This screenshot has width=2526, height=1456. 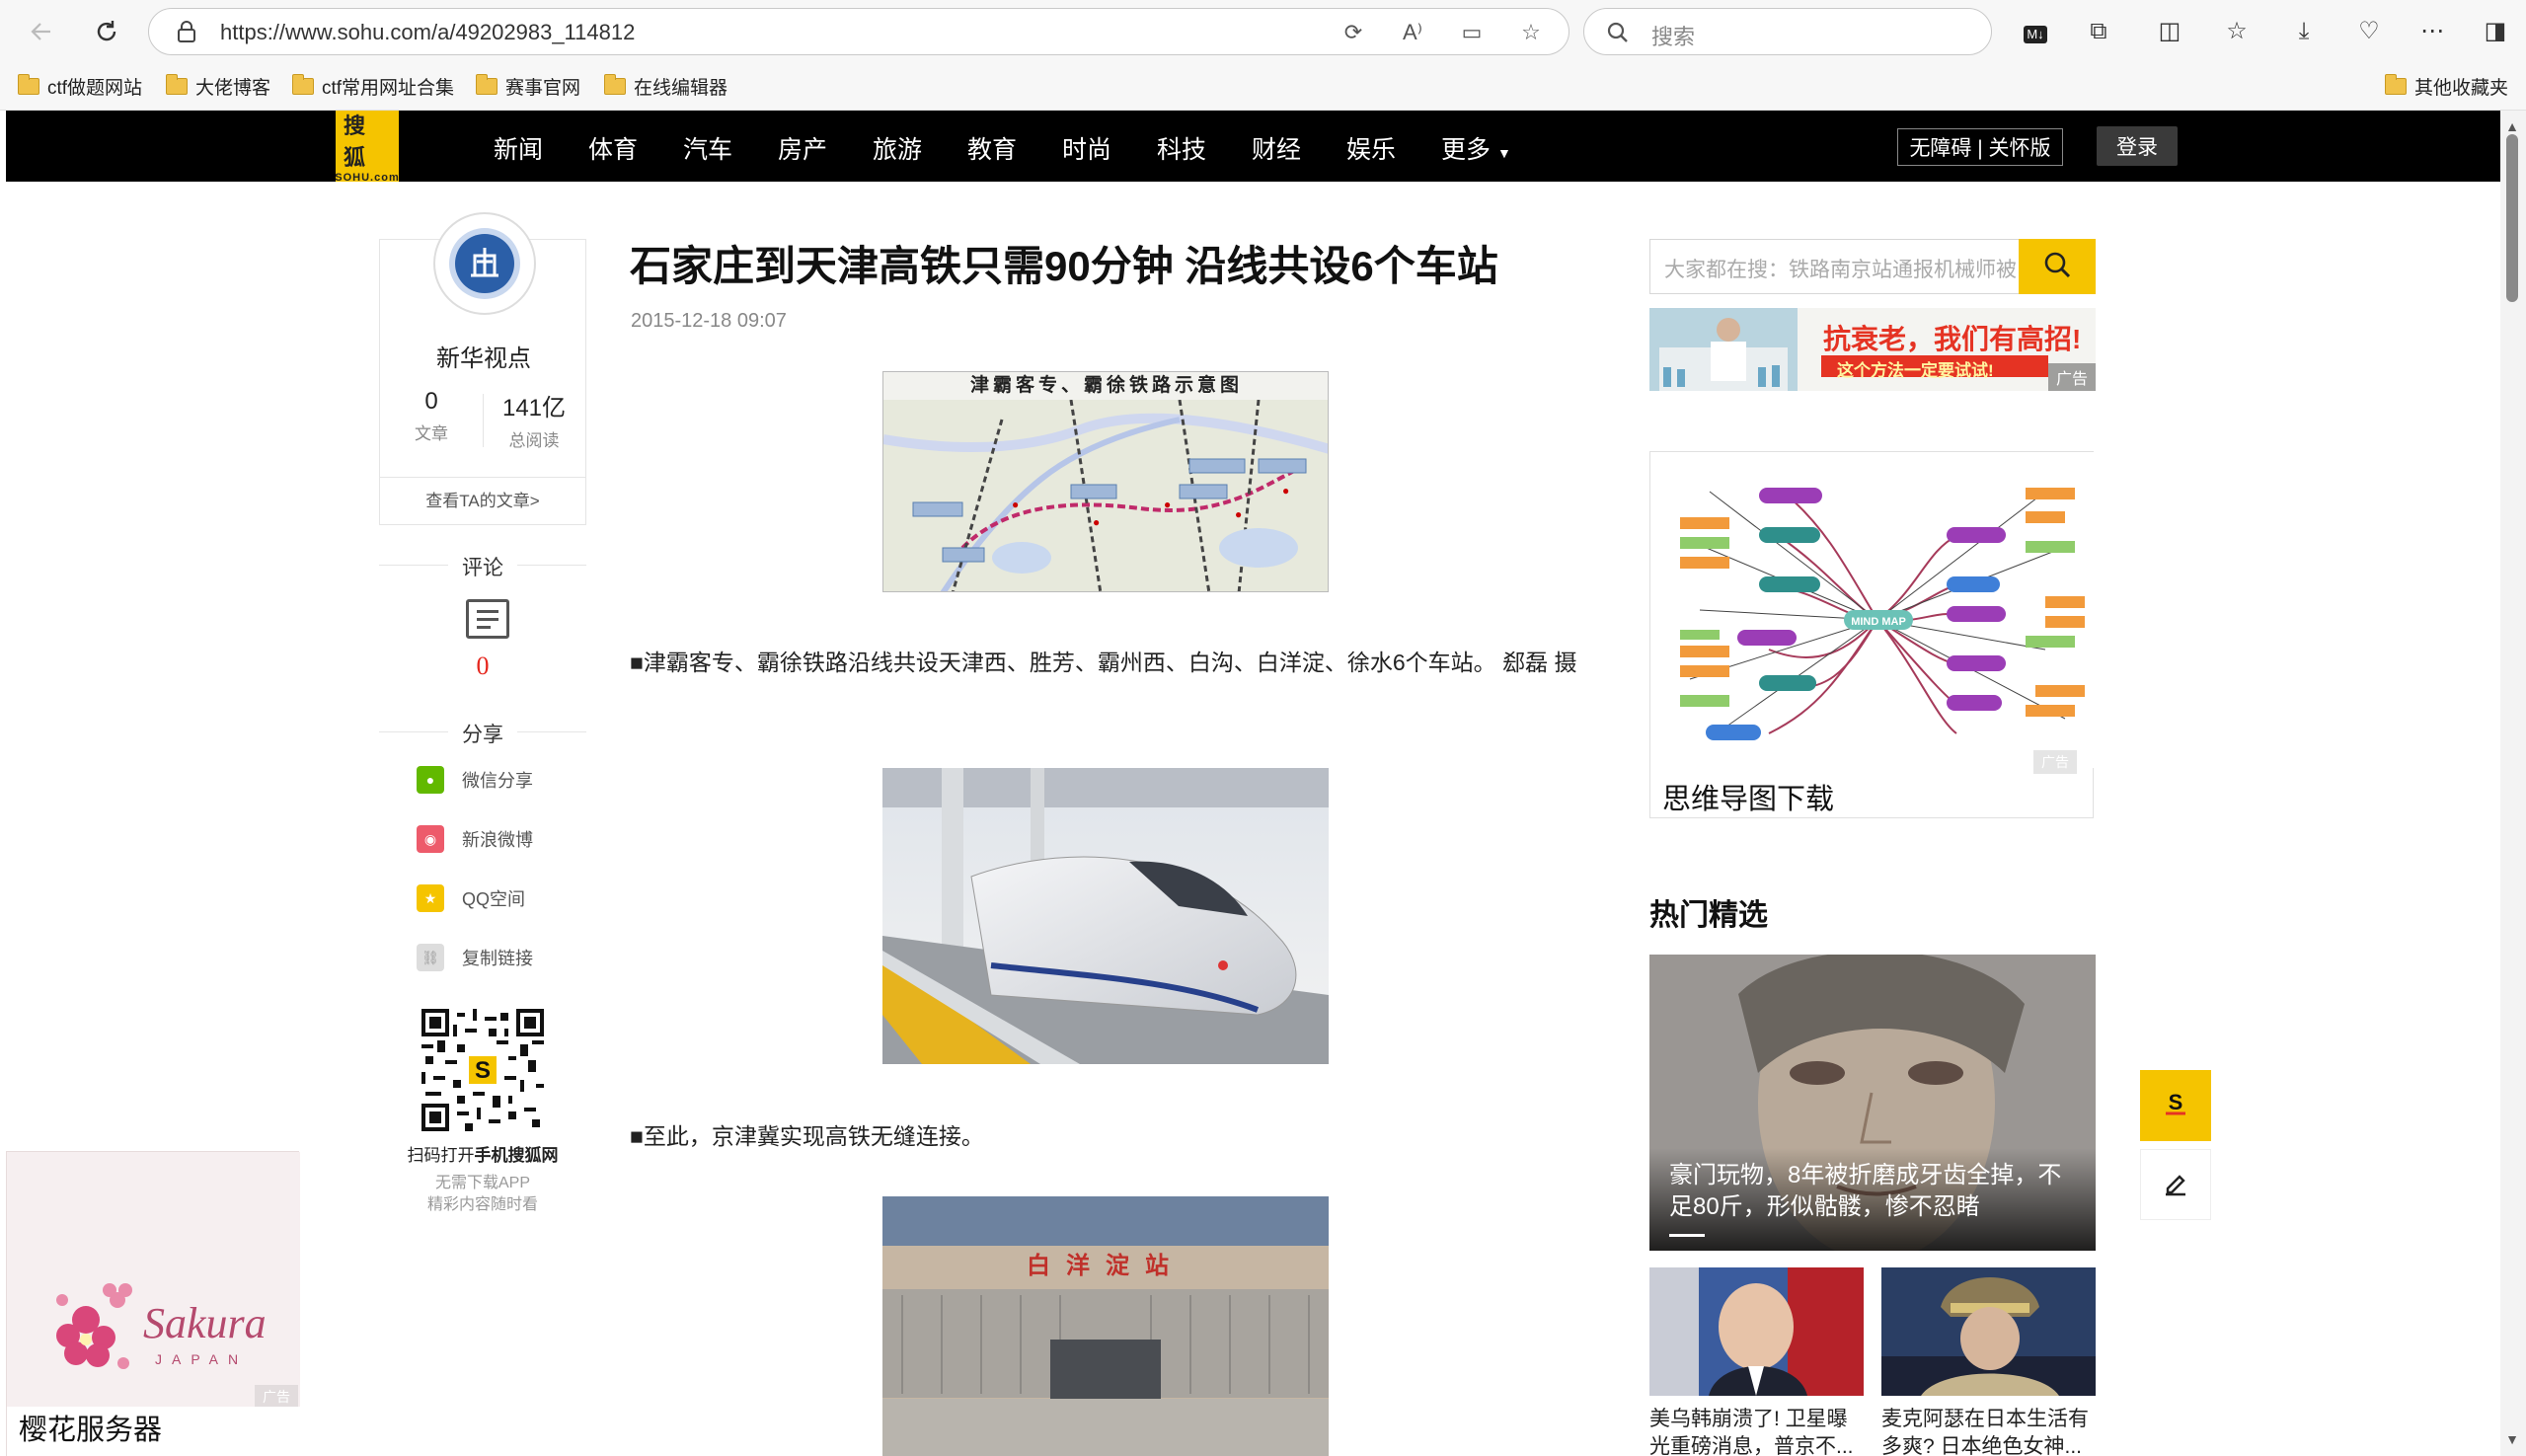 What do you see at coordinates (475, 839) in the screenshot?
I see `share-weibo: ◉ 新浪微博` at bounding box center [475, 839].